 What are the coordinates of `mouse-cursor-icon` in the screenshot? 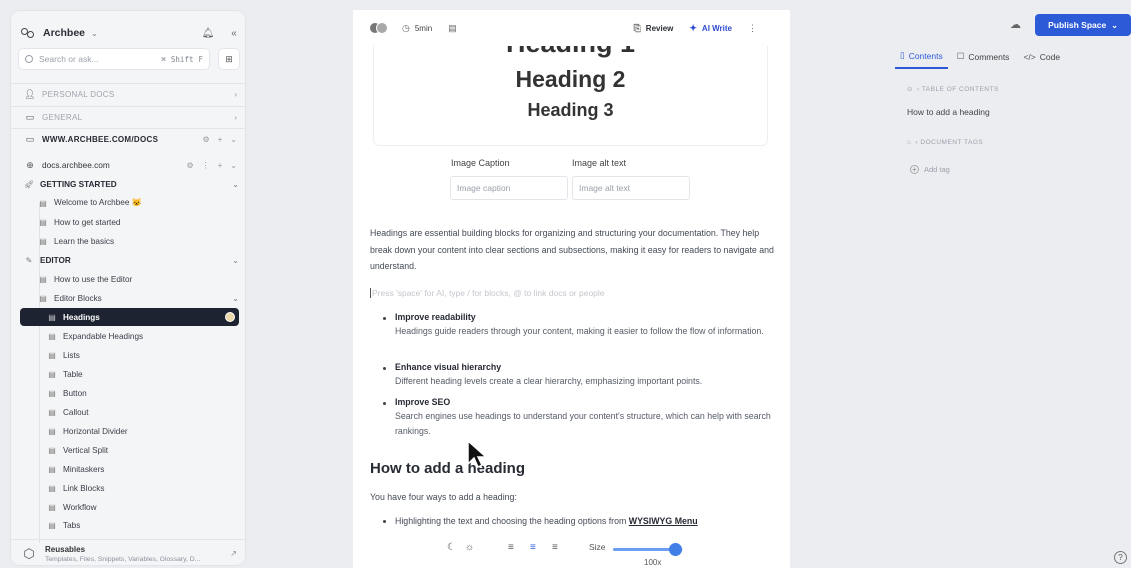 It's located at (477, 454).